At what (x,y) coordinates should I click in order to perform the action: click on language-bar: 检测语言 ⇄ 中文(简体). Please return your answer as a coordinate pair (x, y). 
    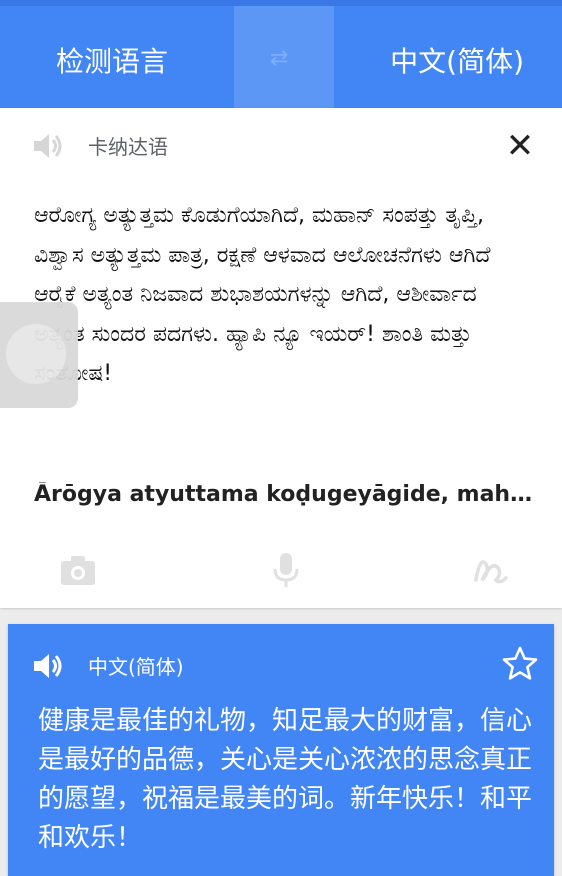
    Looking at the image, I should click on (281, 54).